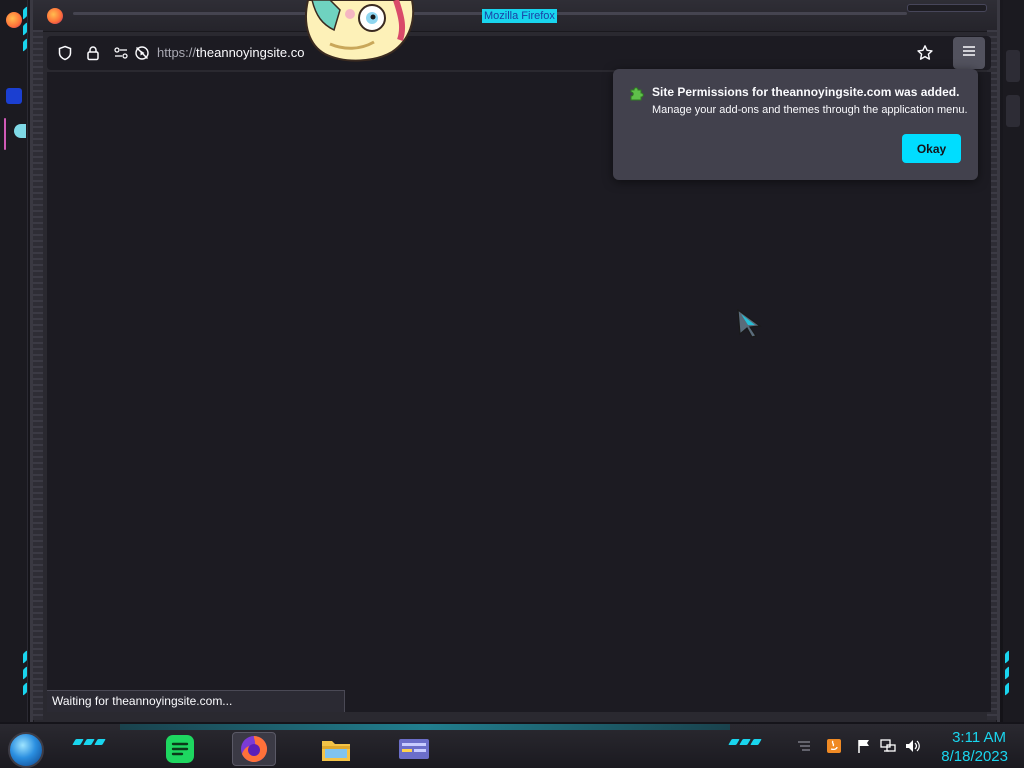 The height and width of the screenshot is (768, 1024). What do you see at coordinates (14, 96) in the screenshot?
I see `app-dock-icon` at bounding box center [14, 96].